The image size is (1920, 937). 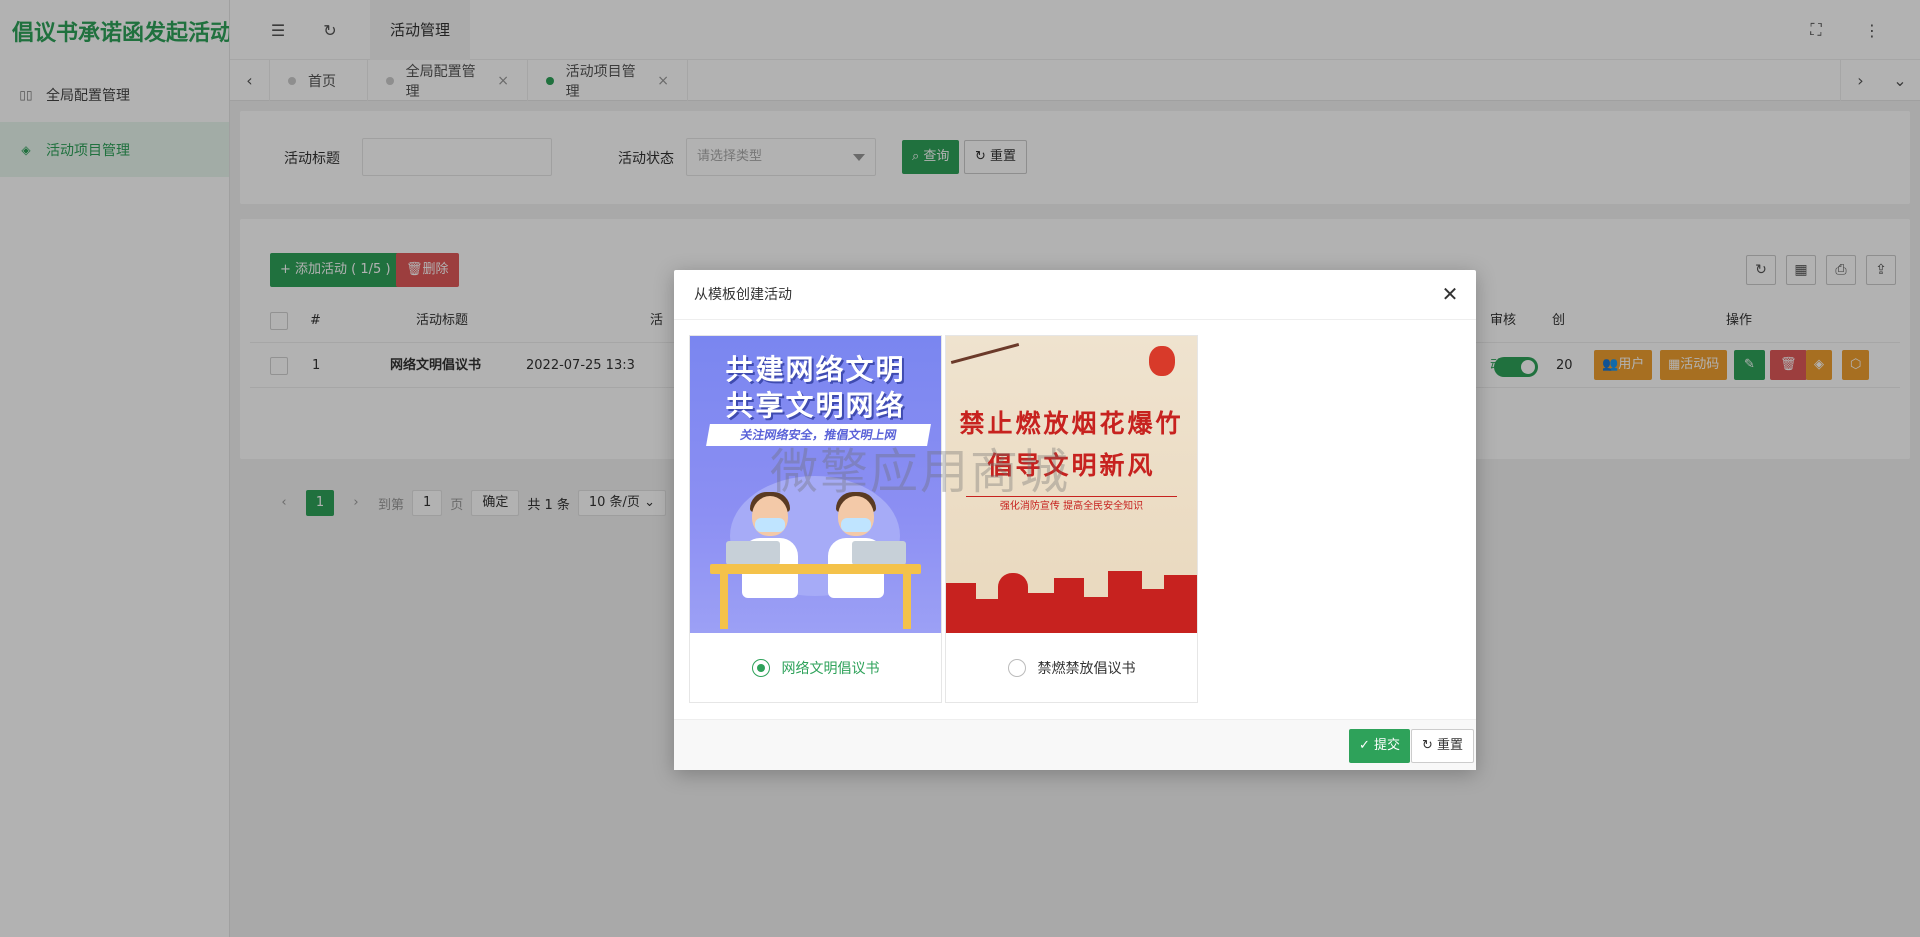 I want to click on template-option-network-civility: 网络文明倡议书, so click(x=815, y=667).